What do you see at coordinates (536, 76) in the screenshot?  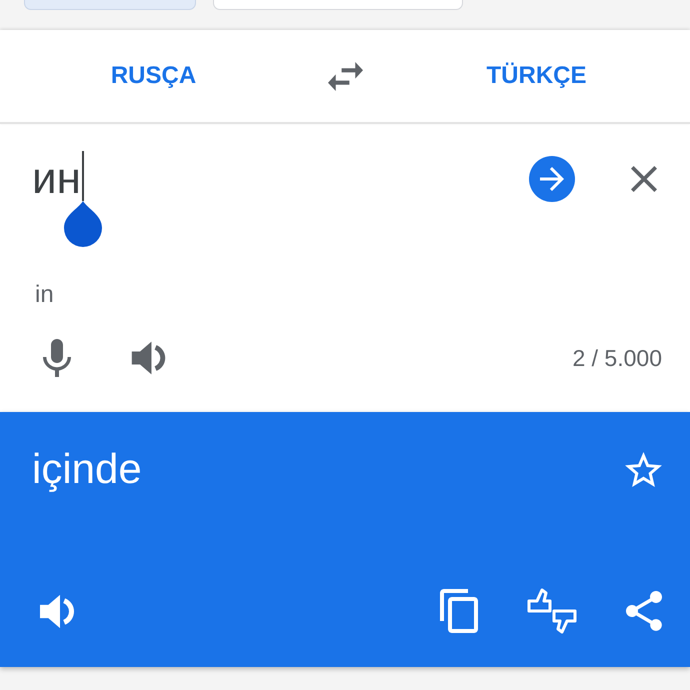 I see `target-language-button: TÜRKÇE` at bounding box center [536, 76].